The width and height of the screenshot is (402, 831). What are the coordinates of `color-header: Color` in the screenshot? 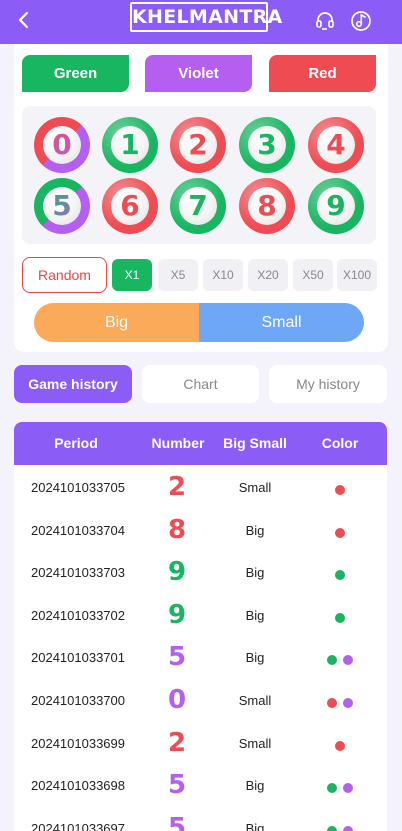 It's located at (340, 443).